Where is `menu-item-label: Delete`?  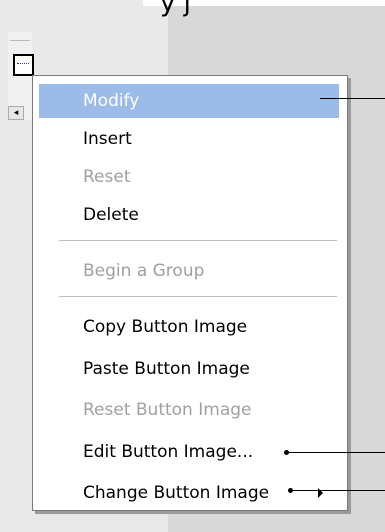 menu-item-label: Delete is located at coordinates (111, 215).